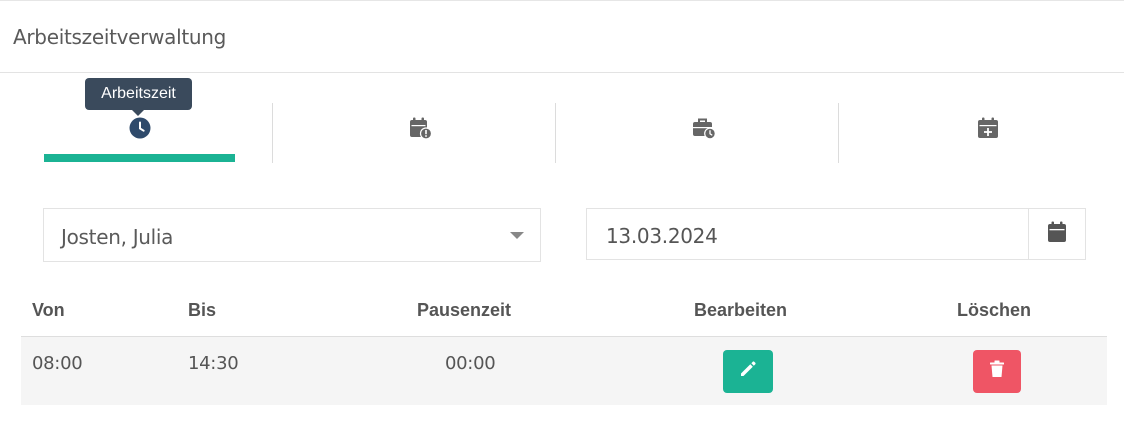 The width and height of the screenshot is (1124, 433). I want to click on date-input: 13.03.2024, so click(808, 234).